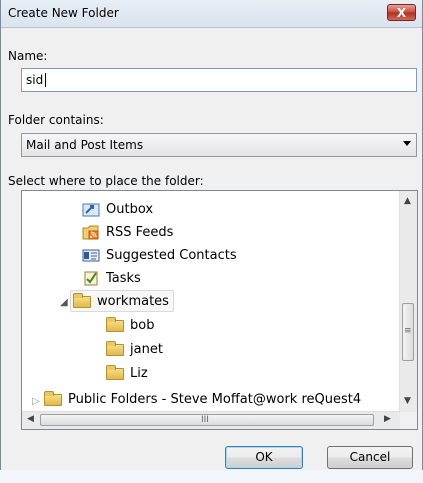  What do you see at coordinates (85, 145) in the screenshot?
I see `folder-contains-value: Mail and Post Items` at bounding box center [85, 145].